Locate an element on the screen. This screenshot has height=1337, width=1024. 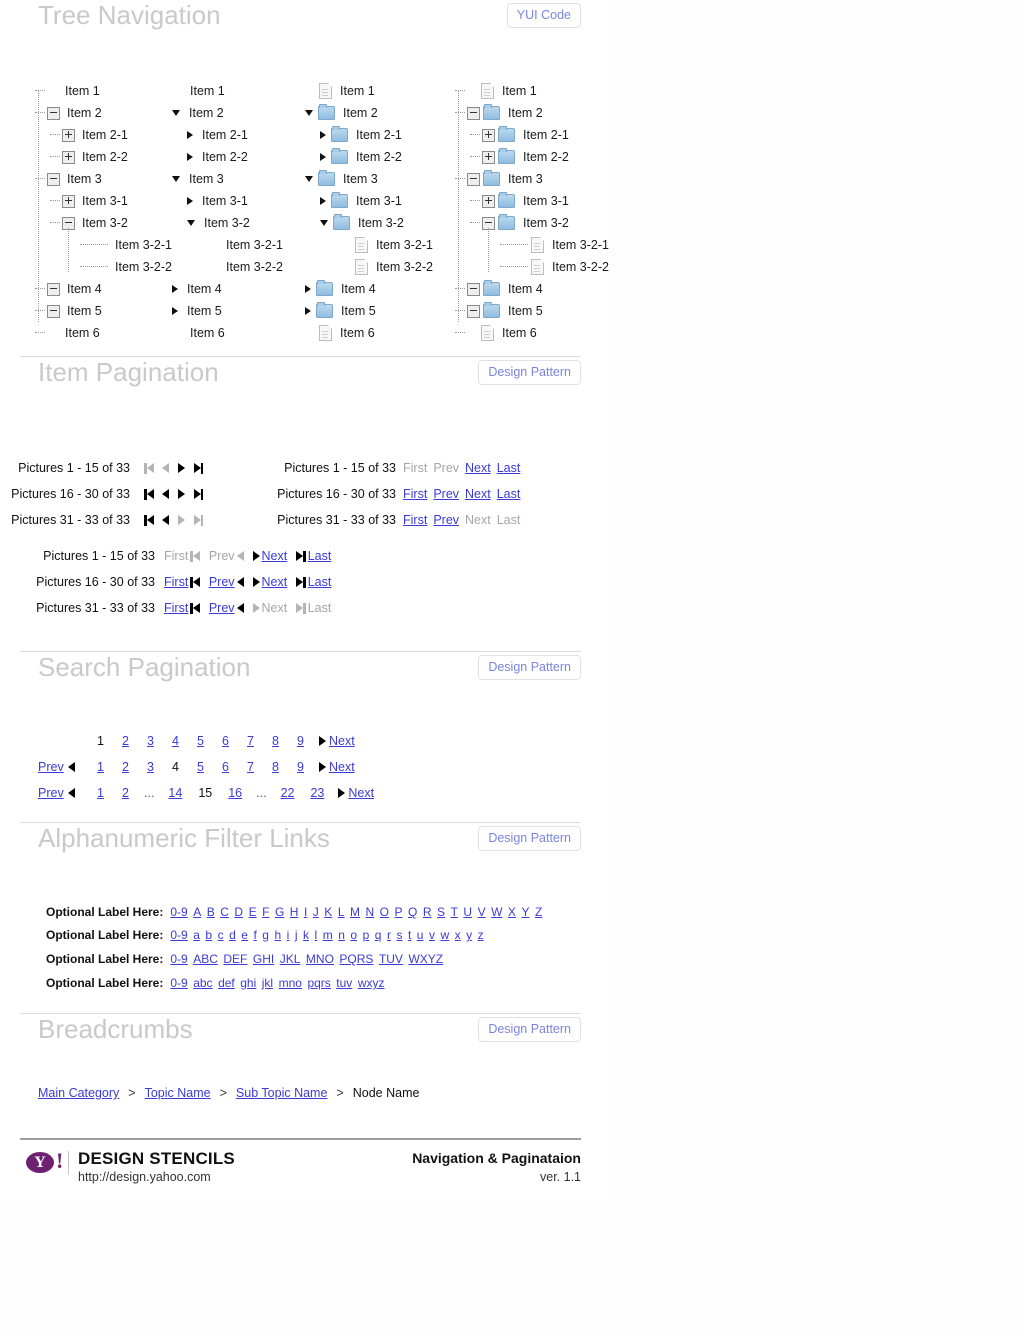
page-number-link: 7 is located at coordinates (250, 741).